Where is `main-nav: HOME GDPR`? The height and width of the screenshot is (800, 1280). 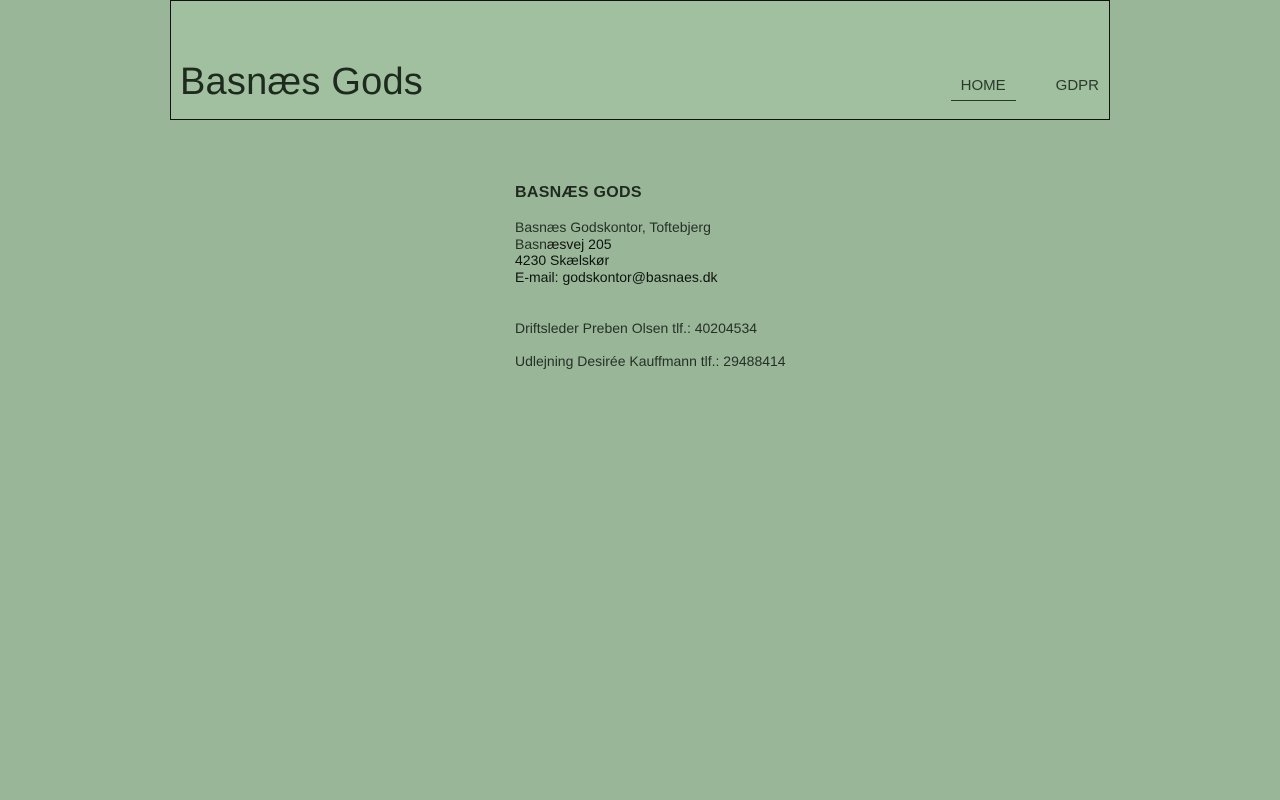 main-nav: HOME GDPR is located at coordinates (1029, 84).